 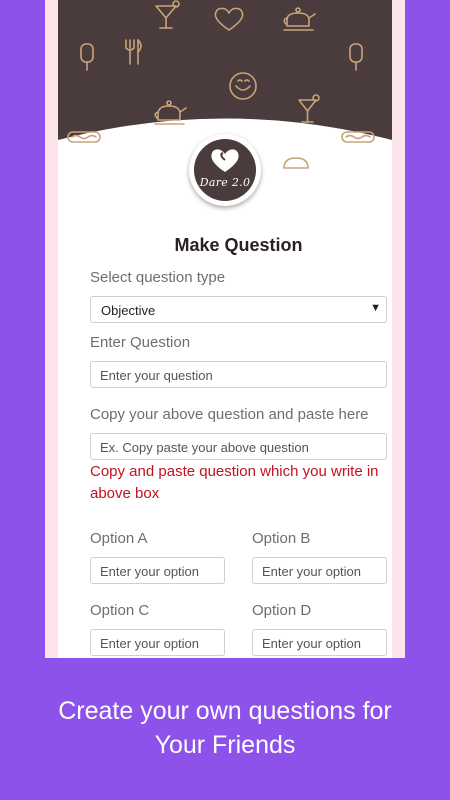 What do you see at coordinates (281, 538) in the screenshot?
I see `option-b-label: Option B` at bounding box center [281, 538].